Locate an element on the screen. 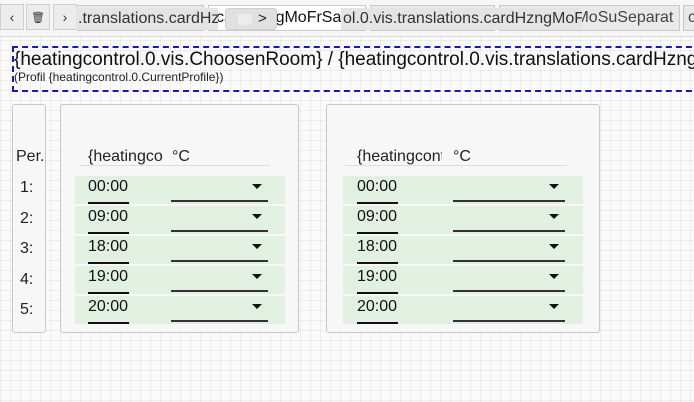 This screenshot has height=402, width=694. day-2-time-input-4: 19:00 is located at coordinates (377, 280).